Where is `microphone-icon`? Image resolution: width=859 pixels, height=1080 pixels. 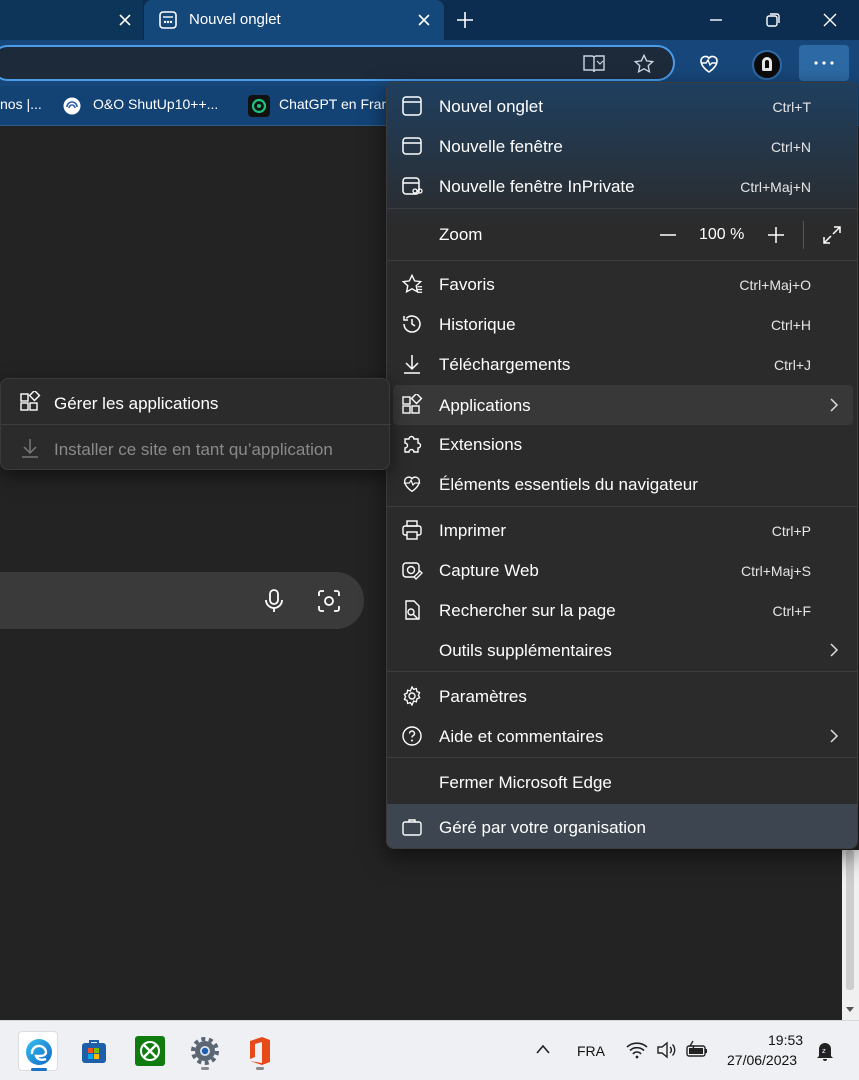 microphone-icon is located at coordinates (274, 601).